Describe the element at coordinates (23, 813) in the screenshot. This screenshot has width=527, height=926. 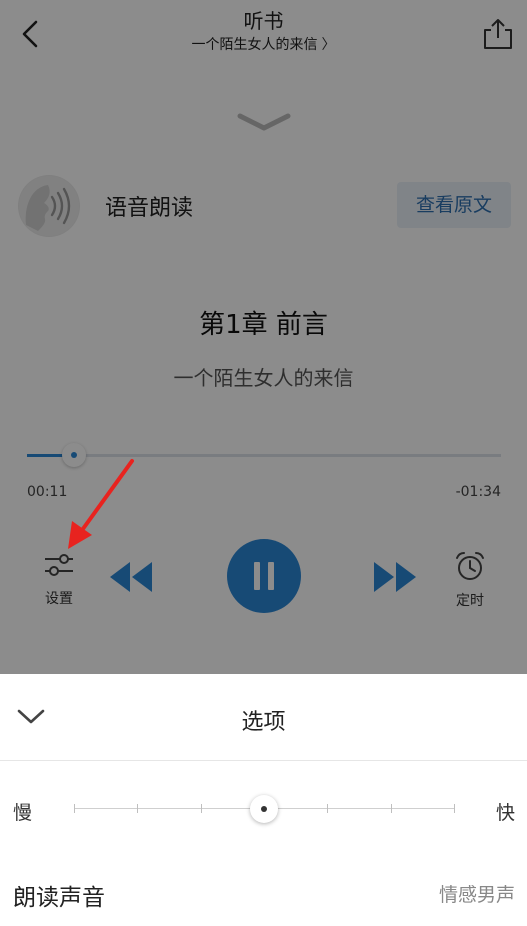
I see `speed-slow-label: 慢` at that location.